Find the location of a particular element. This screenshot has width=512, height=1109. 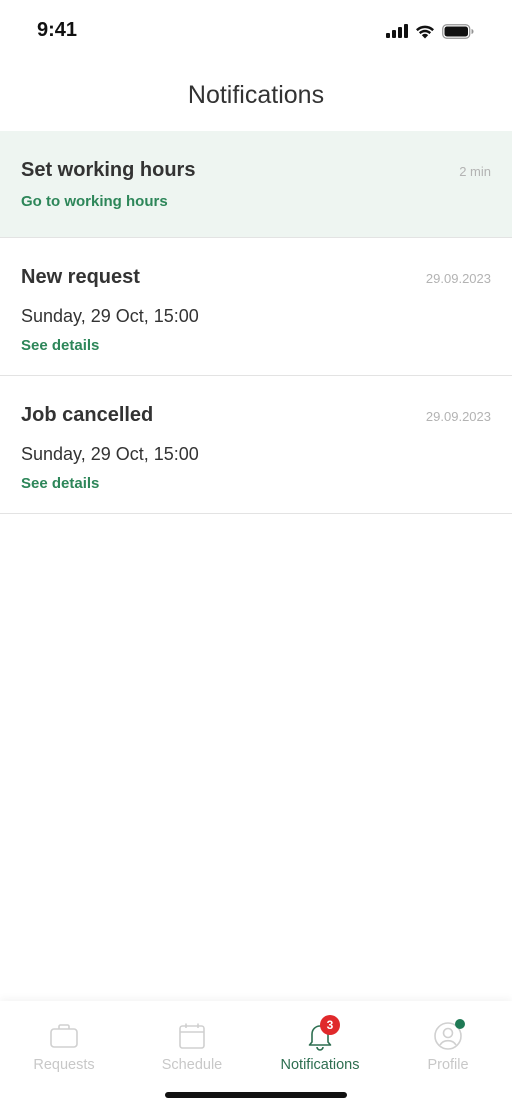

tab-label: Requests is located at coordinates (64, 1065).